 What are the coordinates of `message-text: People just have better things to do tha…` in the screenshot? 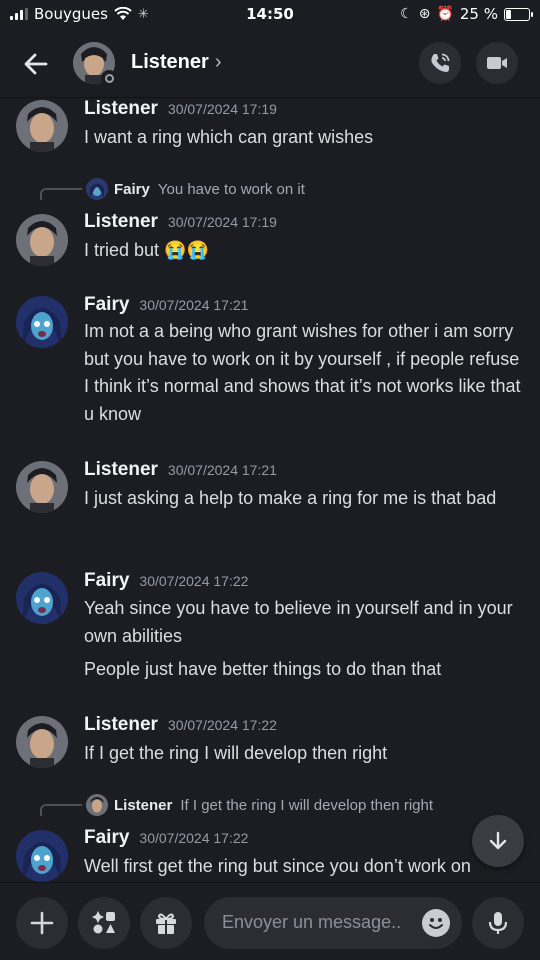 It's located at (263, 669).